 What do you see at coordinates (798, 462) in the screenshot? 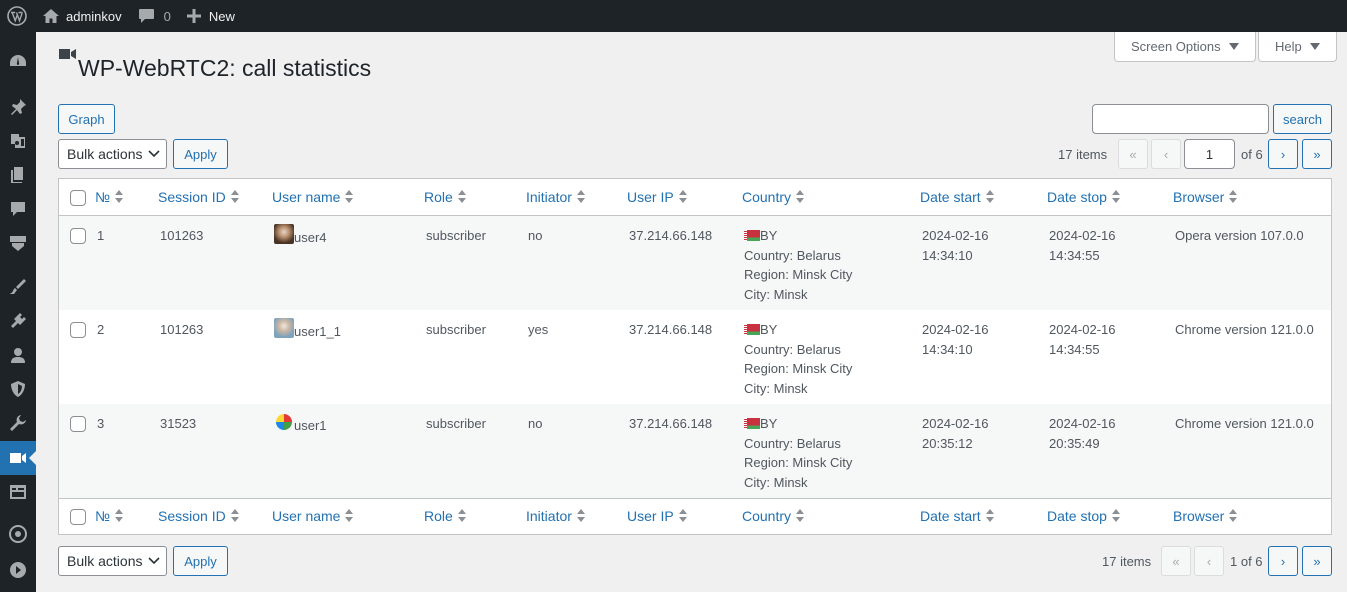
I see `region-name: Region: Minsk City` at bounding box center [798, 462].